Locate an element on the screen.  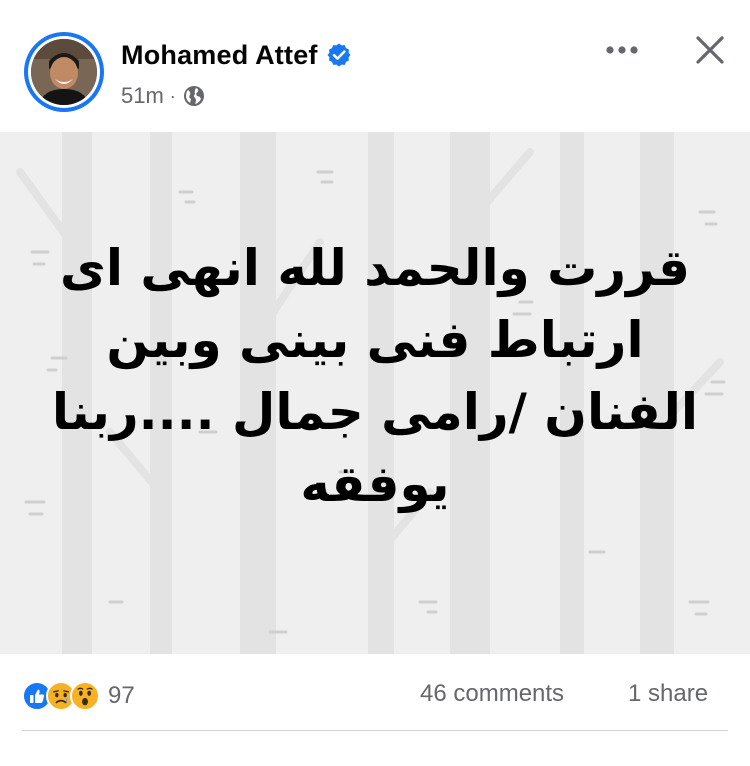
more-horizontal-icon is located at coordinates (622, 50).